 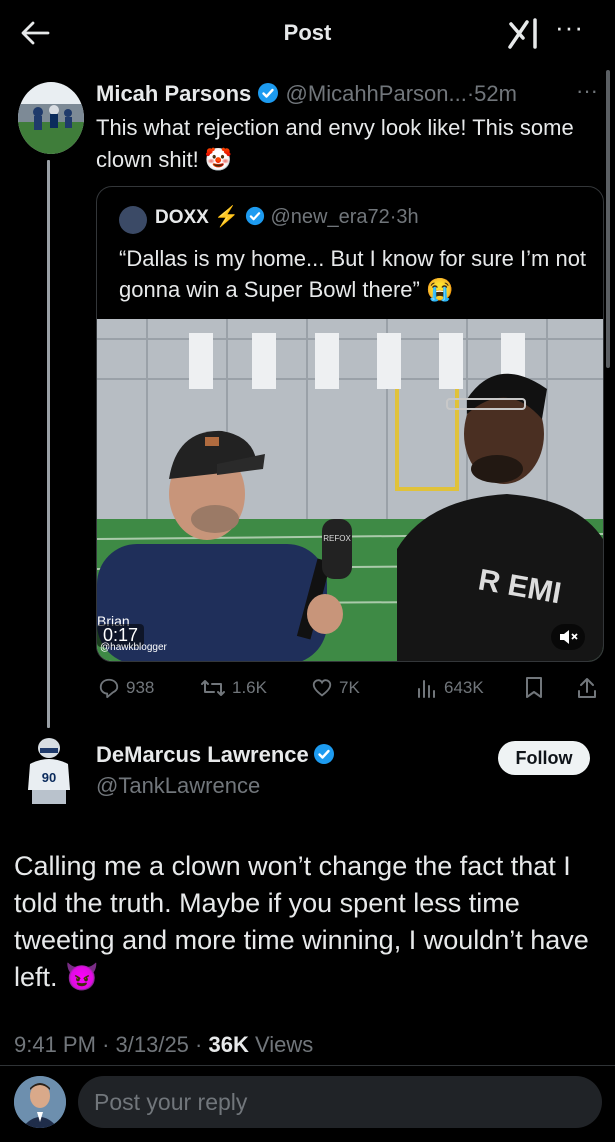 I want to click on post-date: 3/13/25, so click(x=152, y=1044).